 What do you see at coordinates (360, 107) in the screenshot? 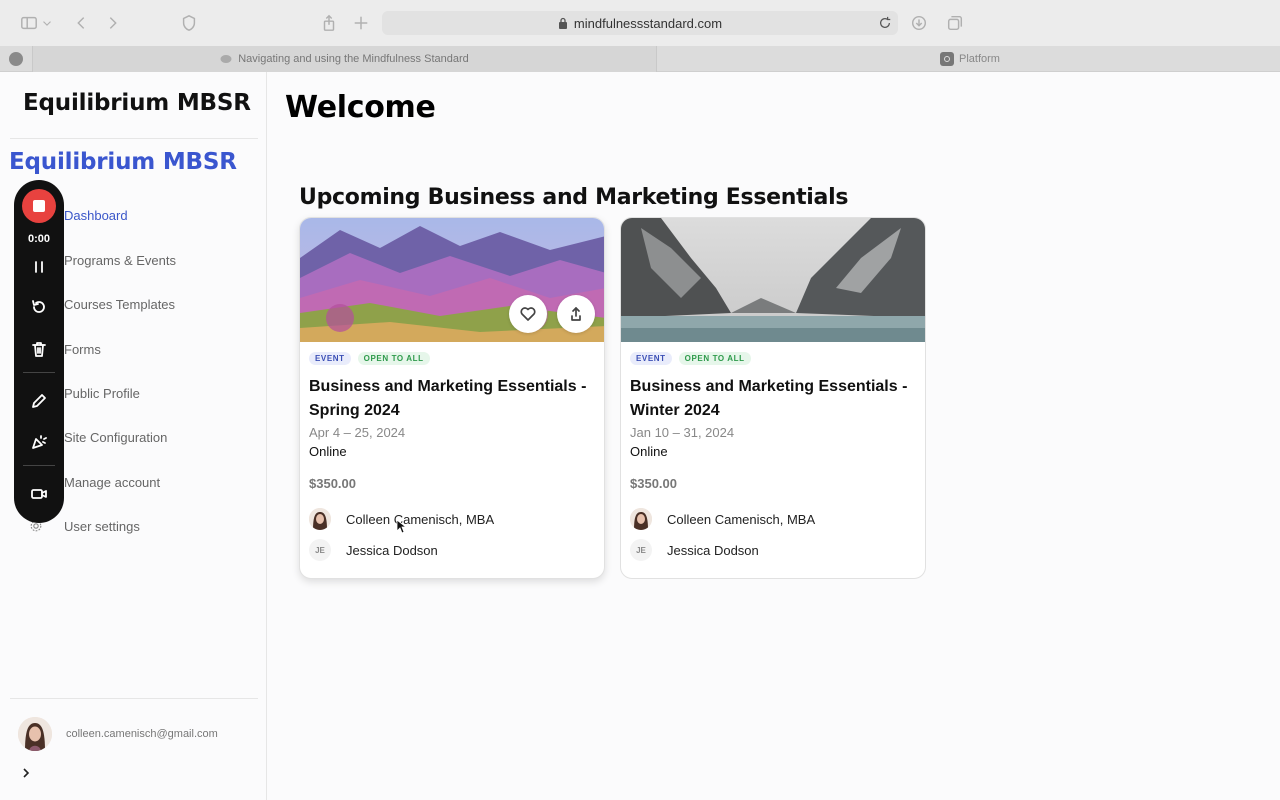
I see `page-title: Welcome` at bounding box center [360, 107].